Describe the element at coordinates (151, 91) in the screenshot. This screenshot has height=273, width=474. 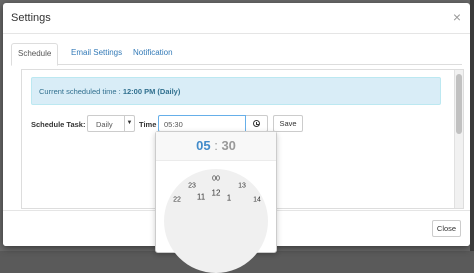
I see `alert-value: 12:00 PM (Daily)` at that location.